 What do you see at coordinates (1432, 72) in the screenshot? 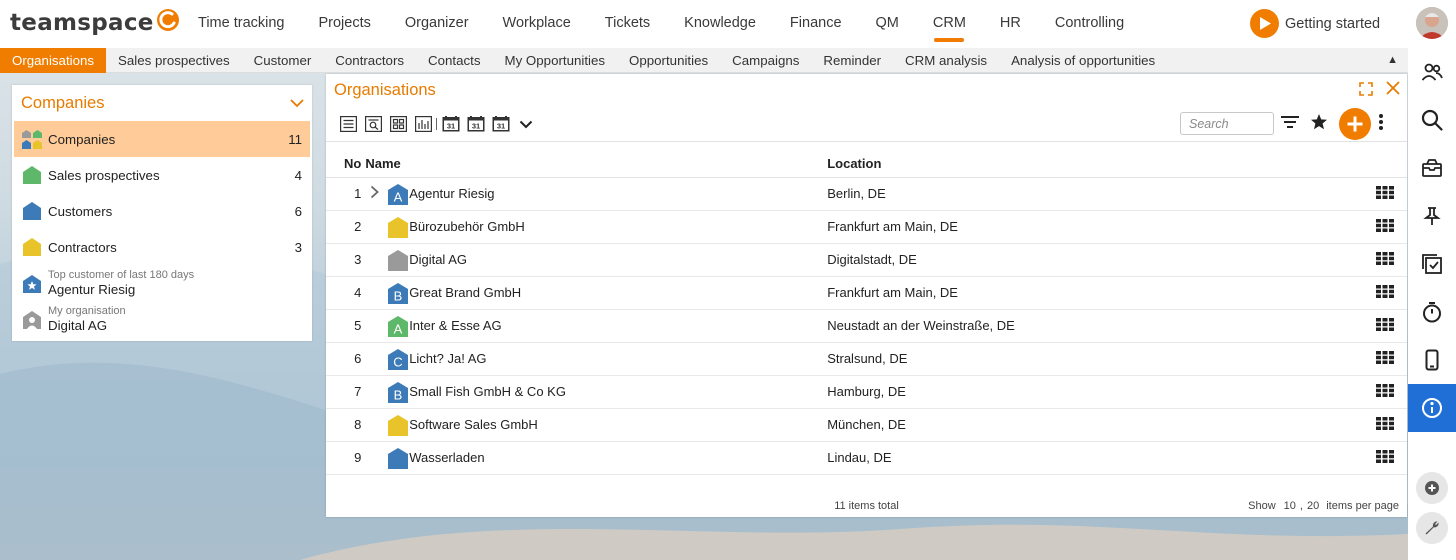
I see `contacts-icon` at bounding box center [1432, 72].